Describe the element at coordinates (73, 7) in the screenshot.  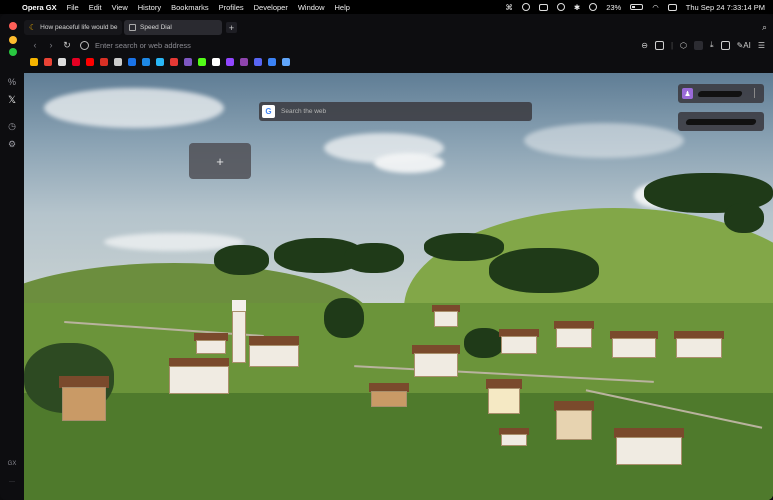
I see `menu-file: File` at that location.